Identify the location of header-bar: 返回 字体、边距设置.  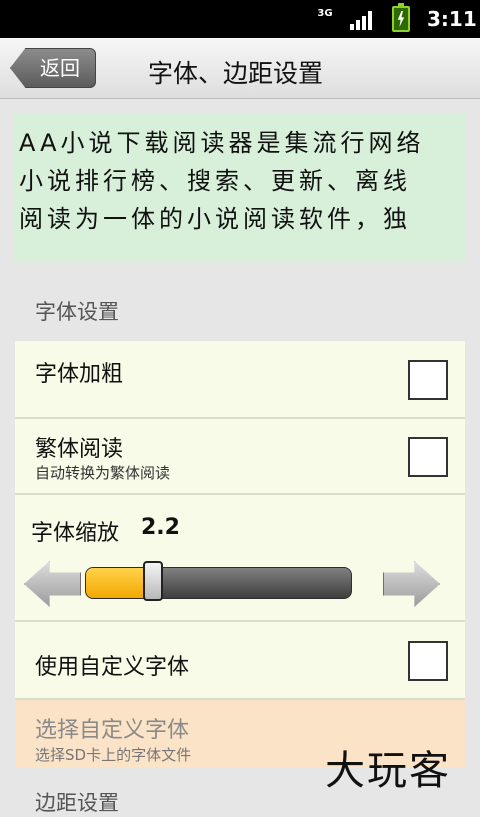
(240, 68).